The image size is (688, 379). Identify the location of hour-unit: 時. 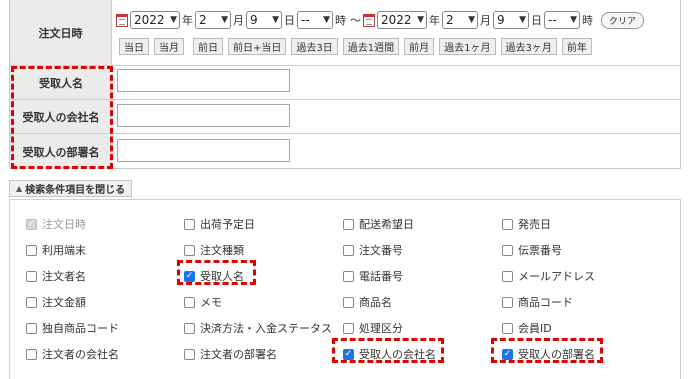
(340, 20).